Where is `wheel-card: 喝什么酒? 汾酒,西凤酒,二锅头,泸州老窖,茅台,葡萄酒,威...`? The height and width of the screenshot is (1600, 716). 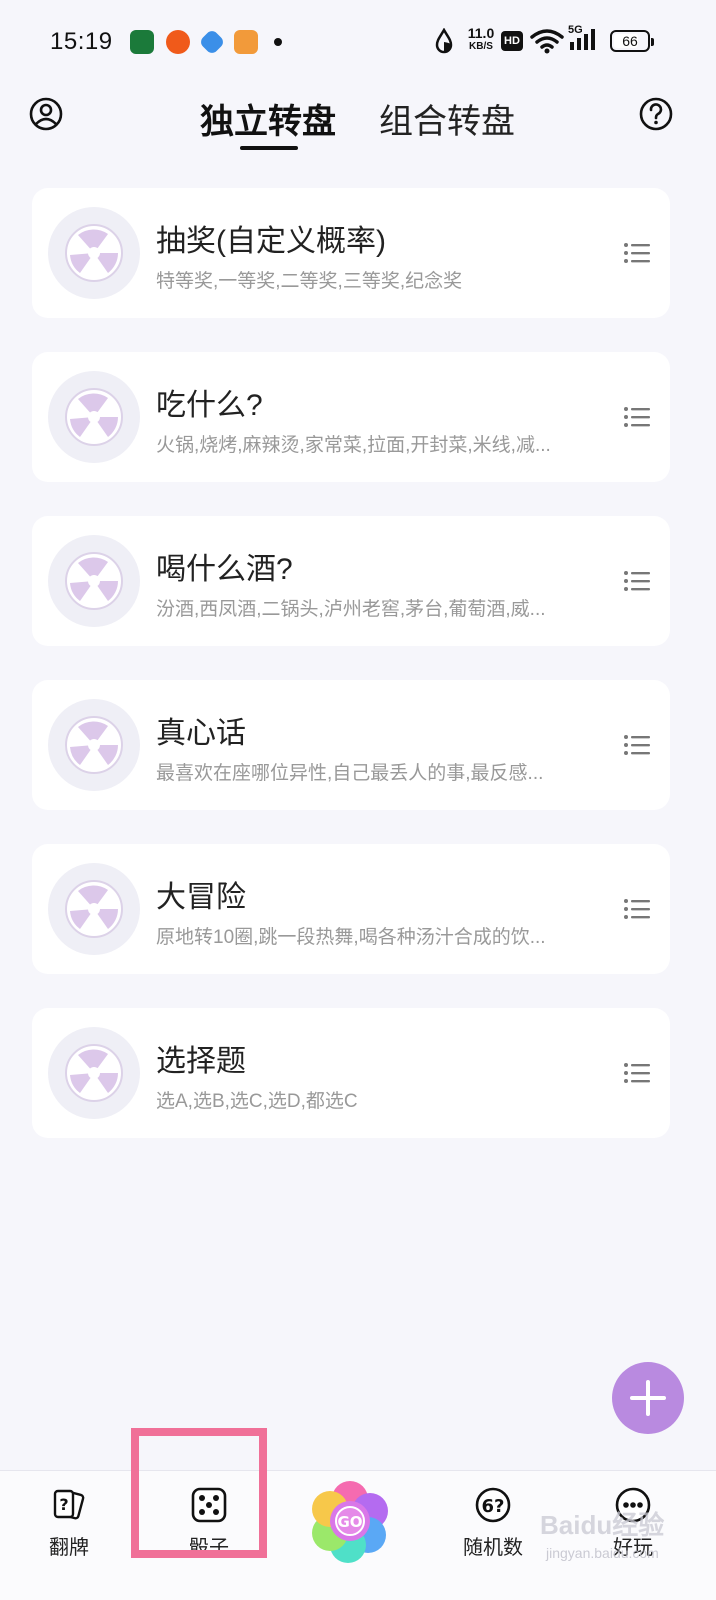 wheel-card: 喝什么酒? 汾酒,西凤酒,二锅头,泸州老窖,茅台,葡萄酒,威... is located at coordinates (351, 581).